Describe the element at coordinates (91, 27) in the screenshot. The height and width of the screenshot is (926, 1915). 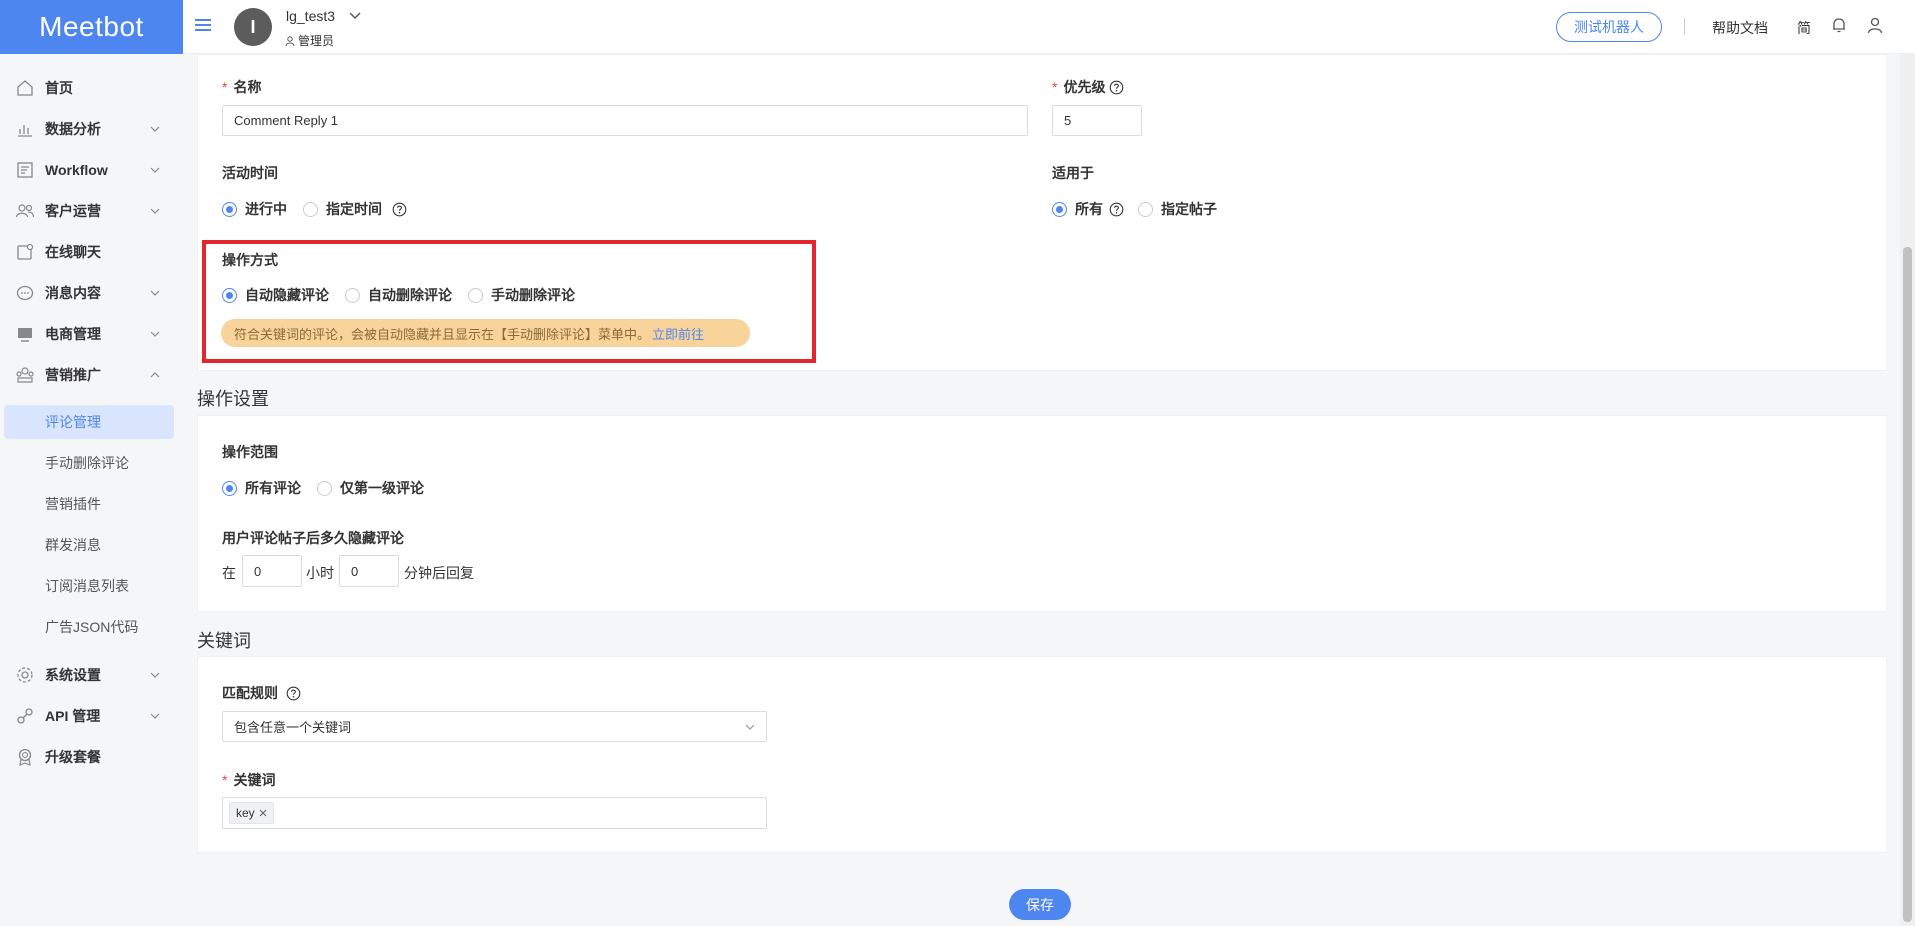
I see `app-logo: Meetbot` at that location.